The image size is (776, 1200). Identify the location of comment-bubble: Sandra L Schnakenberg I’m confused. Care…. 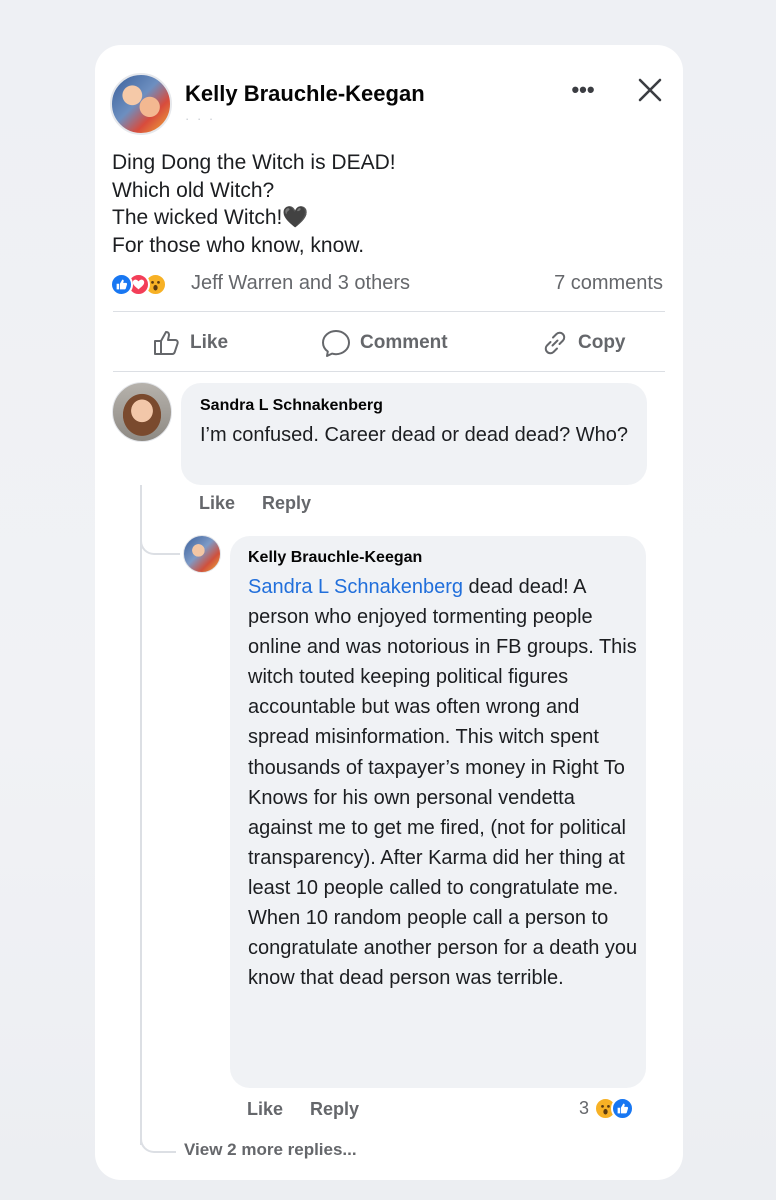
(414, 434).